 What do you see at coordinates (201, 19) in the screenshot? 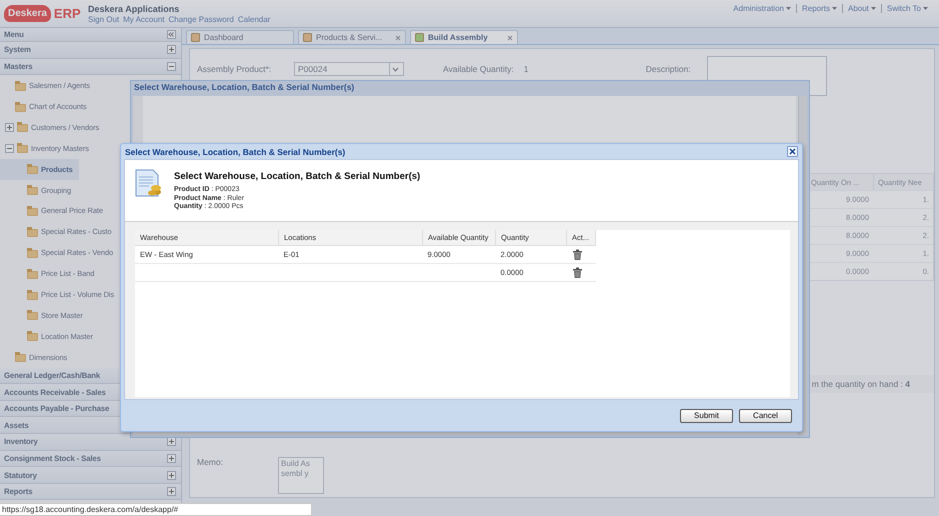
I see `header-link: Change Password` at bounding box center [201, 19].